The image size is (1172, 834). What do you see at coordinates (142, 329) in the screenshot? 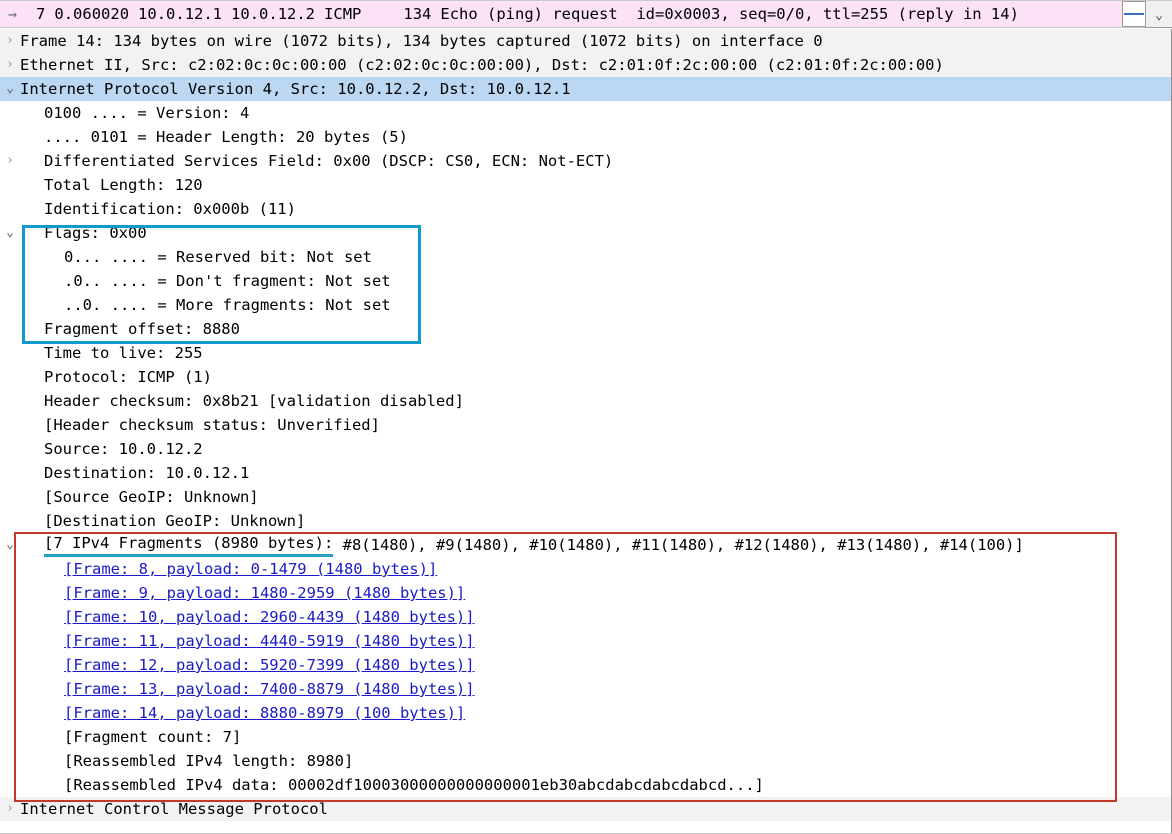
I see `tree-row-label: Fragment offset: 8880` at bounding box center [142, 329].